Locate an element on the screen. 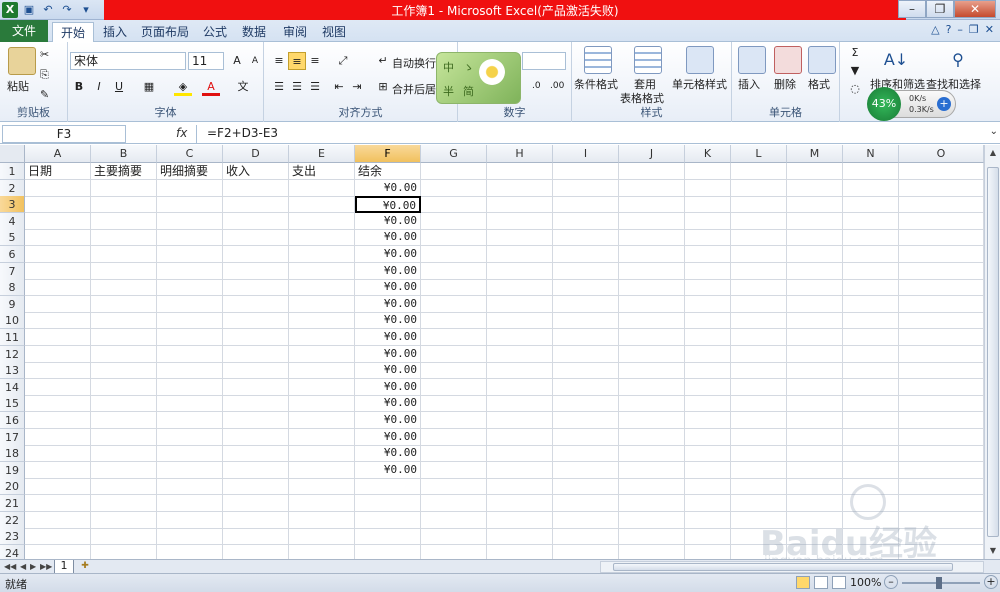  cell-b13 is located at coordinates (124, 371).